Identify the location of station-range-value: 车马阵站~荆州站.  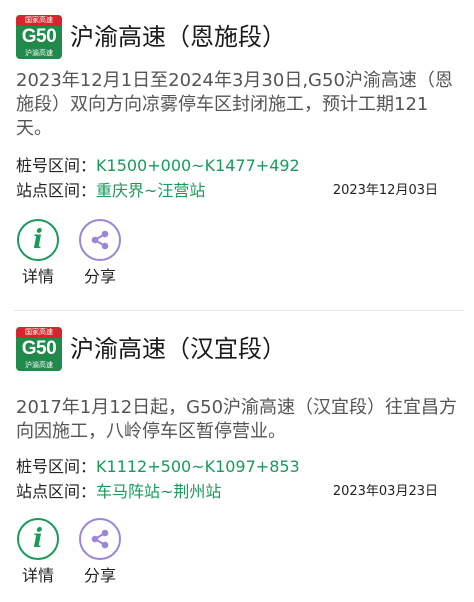
(159, 491).